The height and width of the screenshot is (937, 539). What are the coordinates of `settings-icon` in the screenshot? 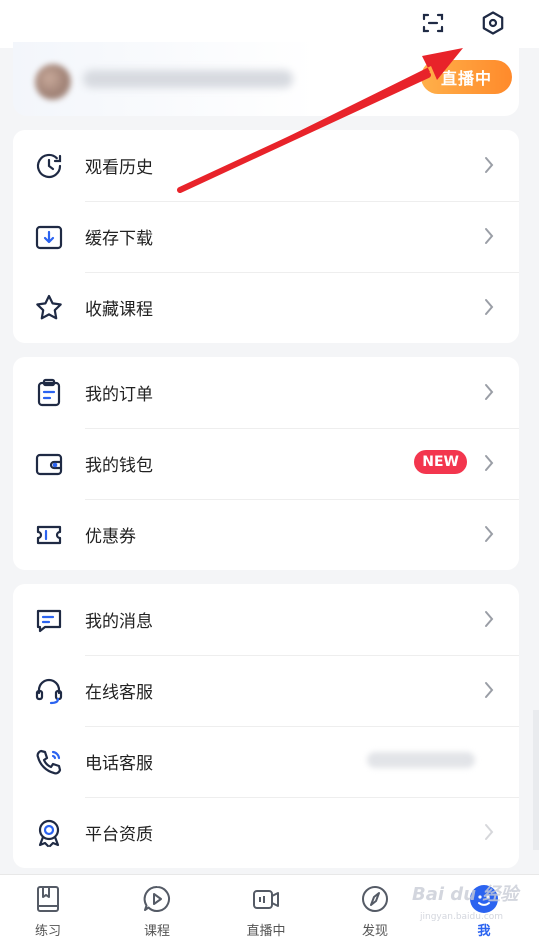 It's located at (493, 23).